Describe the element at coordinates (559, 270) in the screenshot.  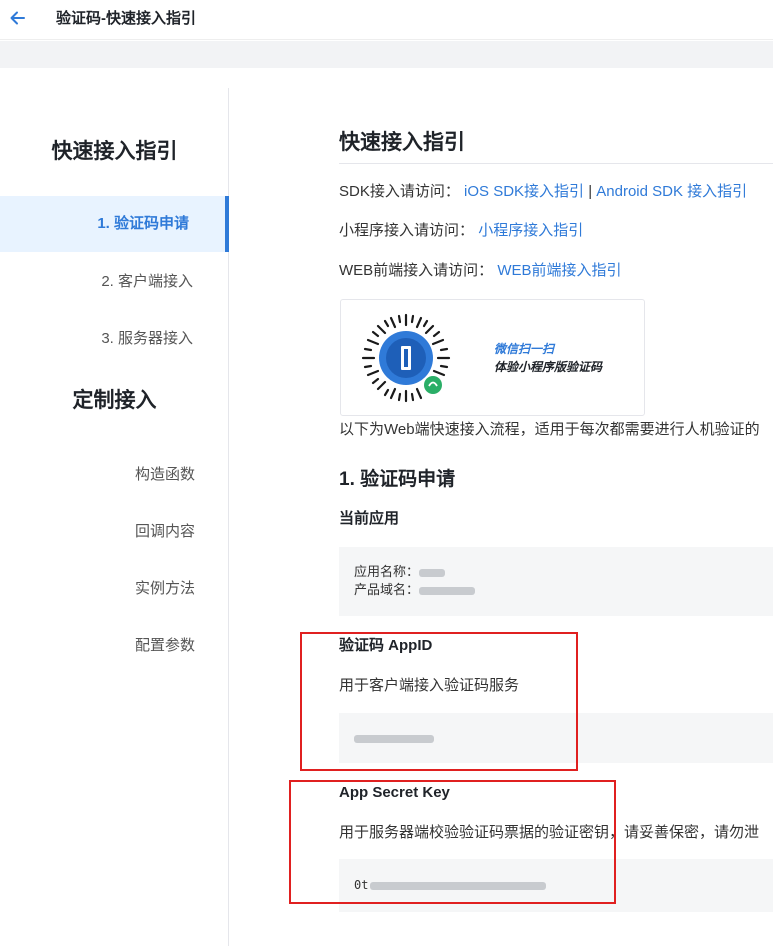
I see `web-link: WEB前端接入指引` at that location.